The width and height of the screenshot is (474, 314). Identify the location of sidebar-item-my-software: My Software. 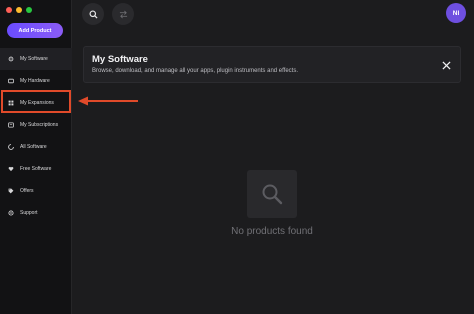
(36, 59).